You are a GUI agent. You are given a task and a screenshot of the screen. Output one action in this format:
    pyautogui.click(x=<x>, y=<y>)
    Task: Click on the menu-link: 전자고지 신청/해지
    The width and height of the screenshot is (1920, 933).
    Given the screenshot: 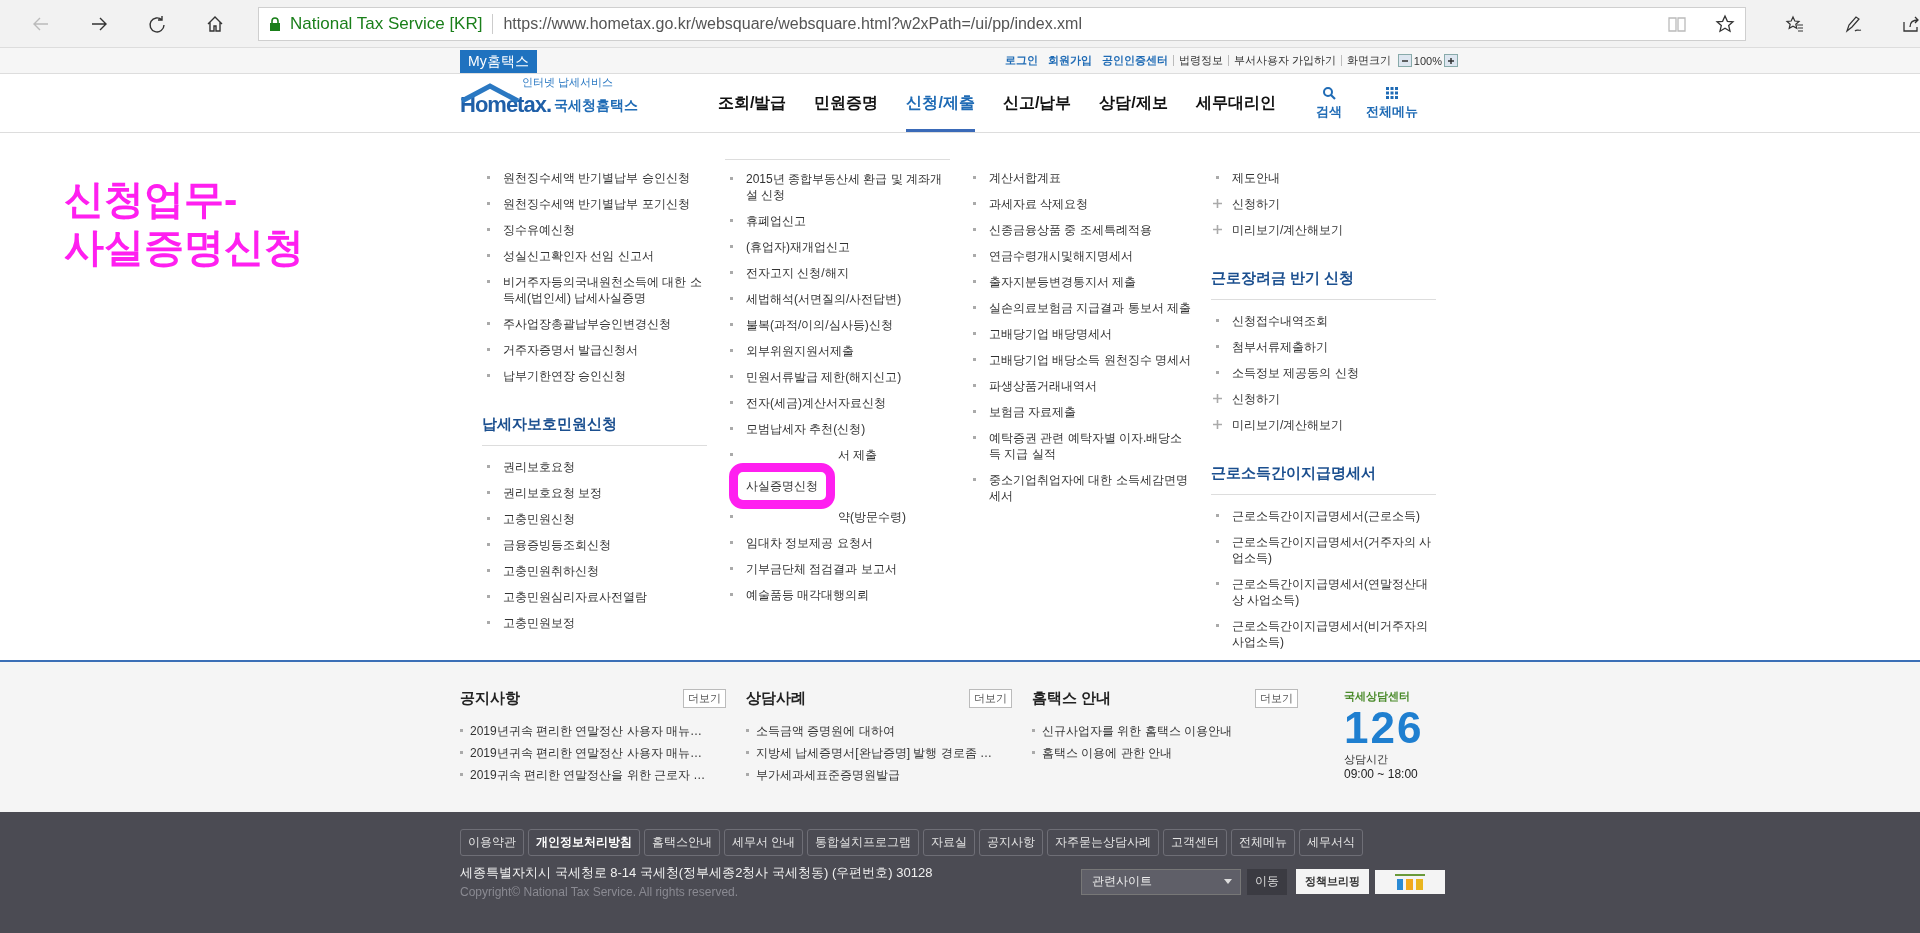 What is the action you would take?
    pyautogui.click(x=797, y=273)
    